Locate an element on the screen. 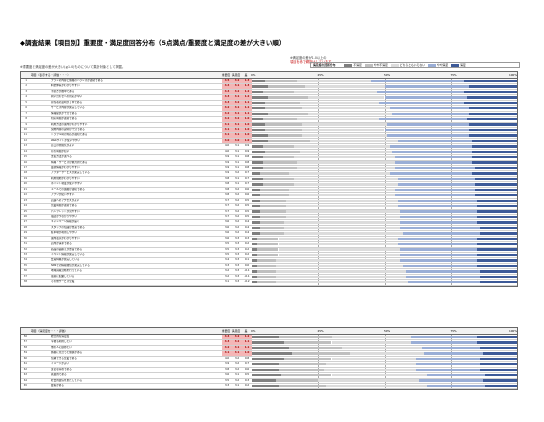 The width and height of the screenshot is (544, 422). importance-value: 4.2 is located at coordinates (227, 348).